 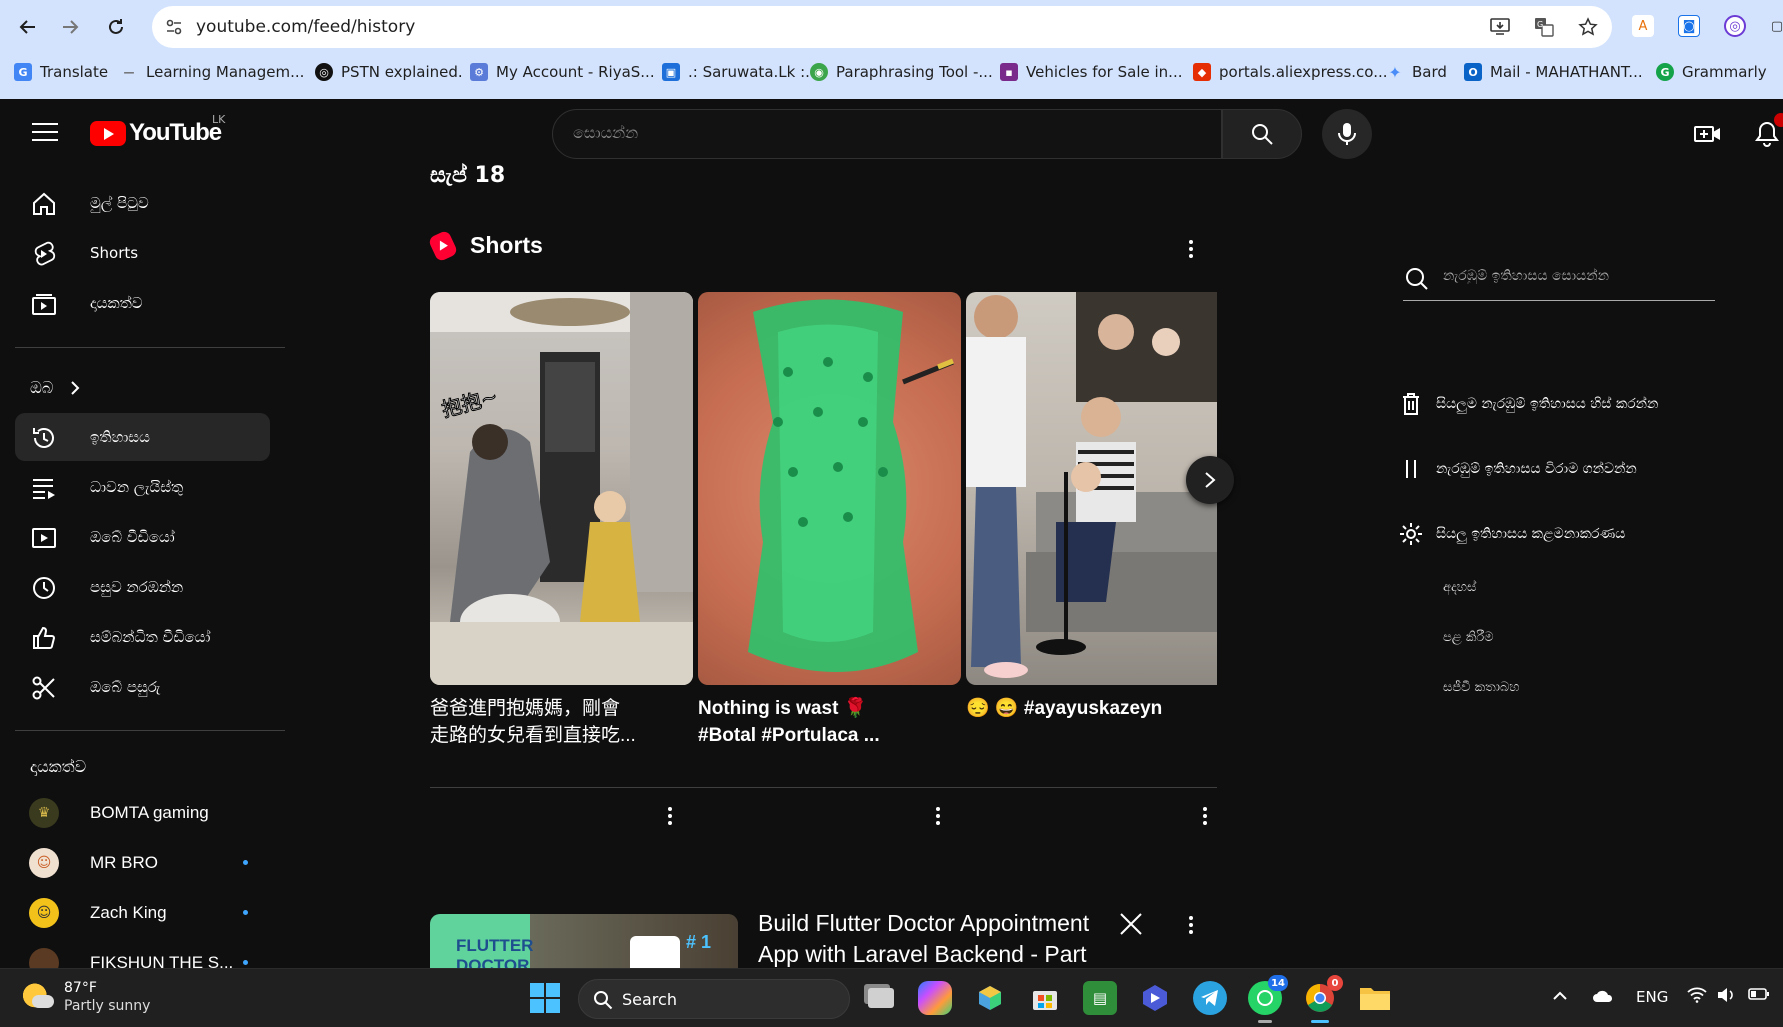 What do you see at coordinates (1191, 249) in the screenshot?
I see `shorts-shelf-menu-icon` at bounding box center [1191, 249].